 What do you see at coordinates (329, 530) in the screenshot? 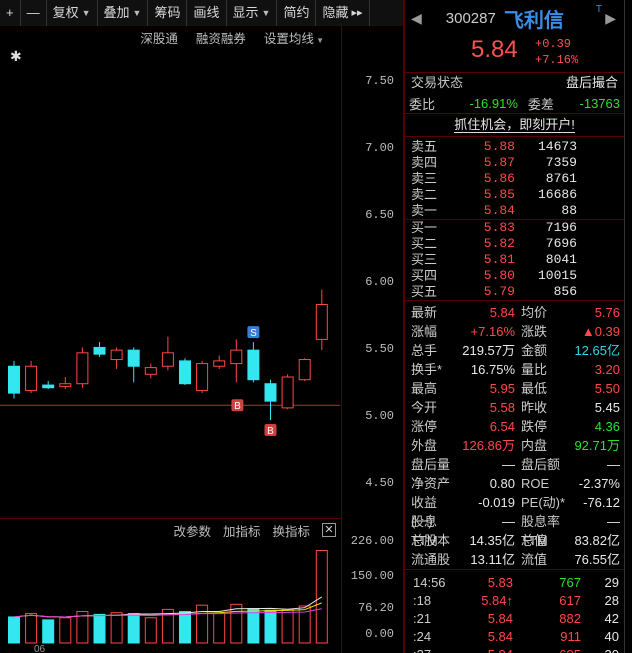
I see `close-indicator-button: ✕` at bounding box center [329, 530].